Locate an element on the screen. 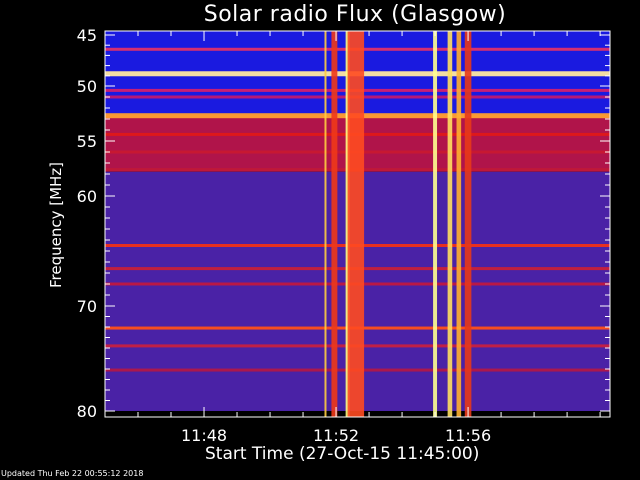  x-tick-label: 11:48 is located at coordinates (204, 435).